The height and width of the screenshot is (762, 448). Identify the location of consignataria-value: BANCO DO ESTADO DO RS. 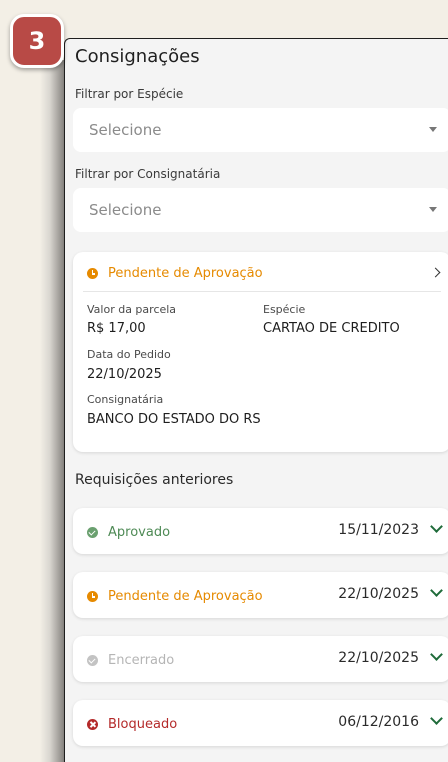
(174, 419).